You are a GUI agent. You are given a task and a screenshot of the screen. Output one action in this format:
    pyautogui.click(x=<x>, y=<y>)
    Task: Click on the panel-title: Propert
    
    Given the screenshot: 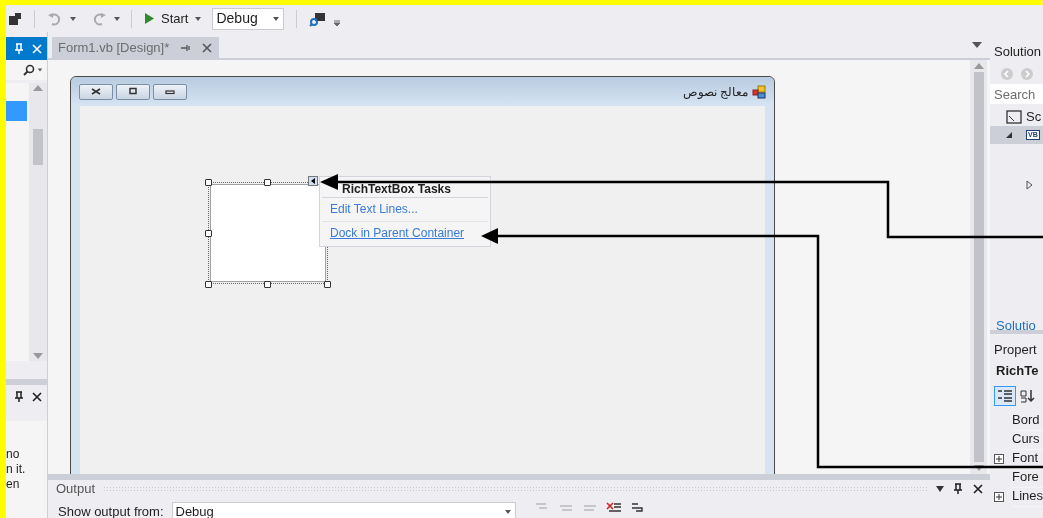 What is the action you would take?
    pyautogui.click(x=1015, y=350)
    